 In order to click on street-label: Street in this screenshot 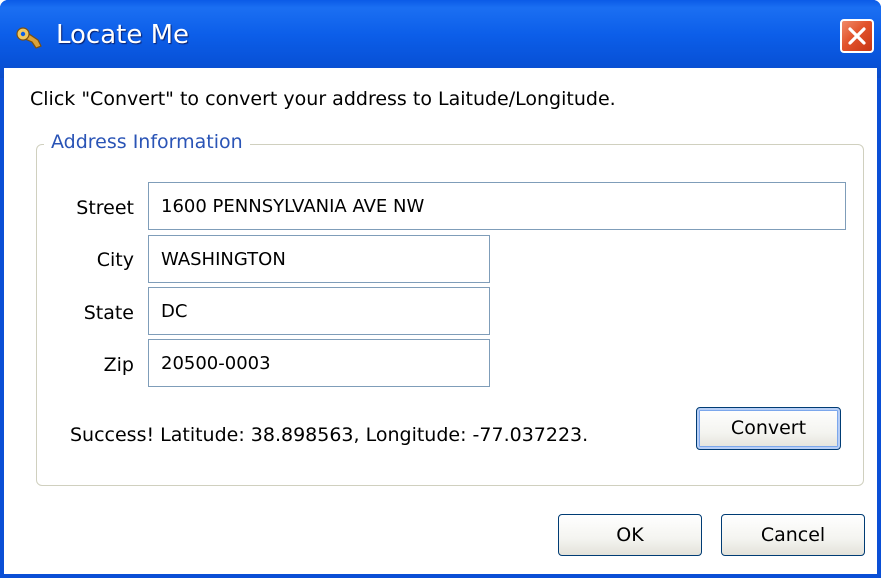, I will do `click(105, 208)`.